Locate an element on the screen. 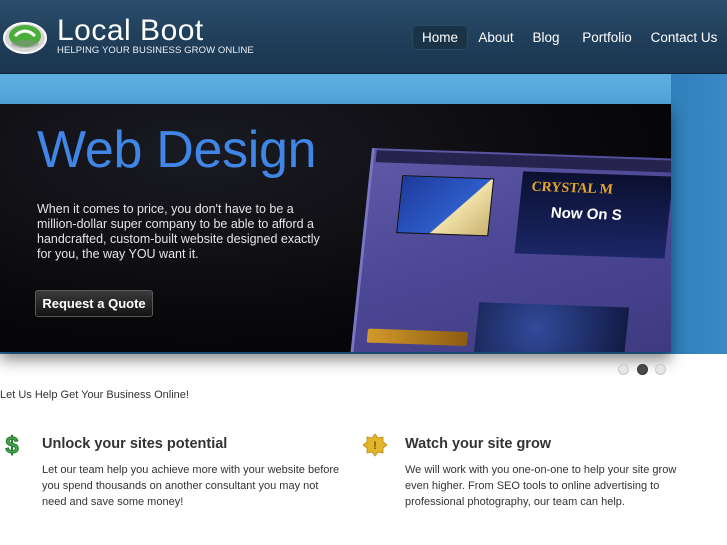 This screenshot has width=727, height=545. mockup-brand-graphic: CRYSTAL M is located at coordinates (572, 188).